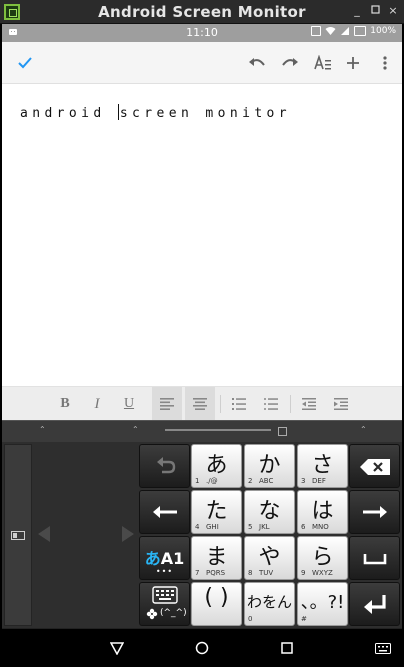 Image resolution: width=404 pixels, height=667 pixels. What do you see at coordinates (393, 11) in the screenshot?
I see `close-window-button: ×` at bounding box center [393, 11].